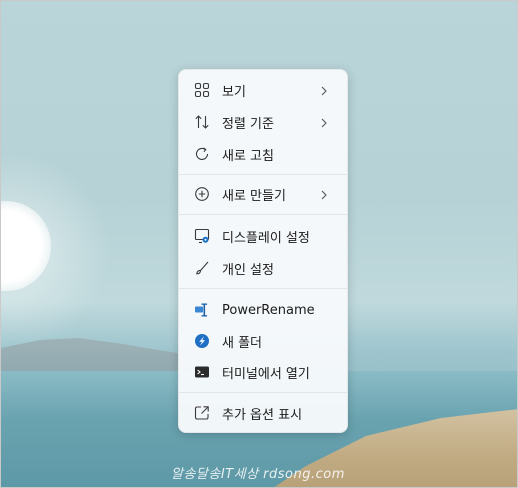 This screenshot has width=518, height=488. I want to click on menu-item-label: 새로 고침, so click(248, 156).